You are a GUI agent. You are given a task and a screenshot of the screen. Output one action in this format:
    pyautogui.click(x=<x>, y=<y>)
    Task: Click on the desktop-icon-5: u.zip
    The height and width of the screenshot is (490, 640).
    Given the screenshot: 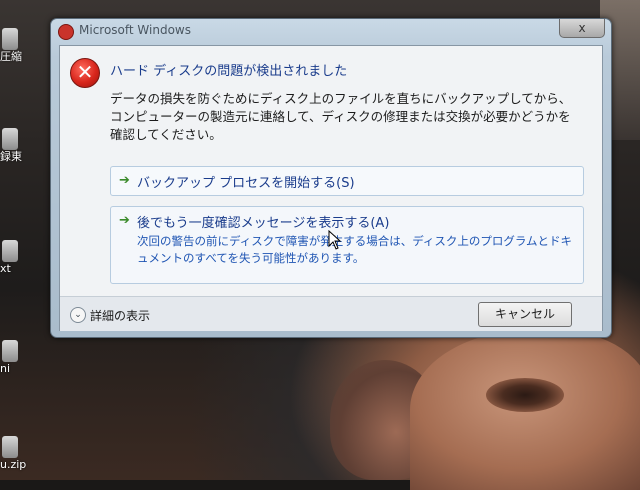 What is the action you would take?
    pyautogui.click(x=13, y=453)
    